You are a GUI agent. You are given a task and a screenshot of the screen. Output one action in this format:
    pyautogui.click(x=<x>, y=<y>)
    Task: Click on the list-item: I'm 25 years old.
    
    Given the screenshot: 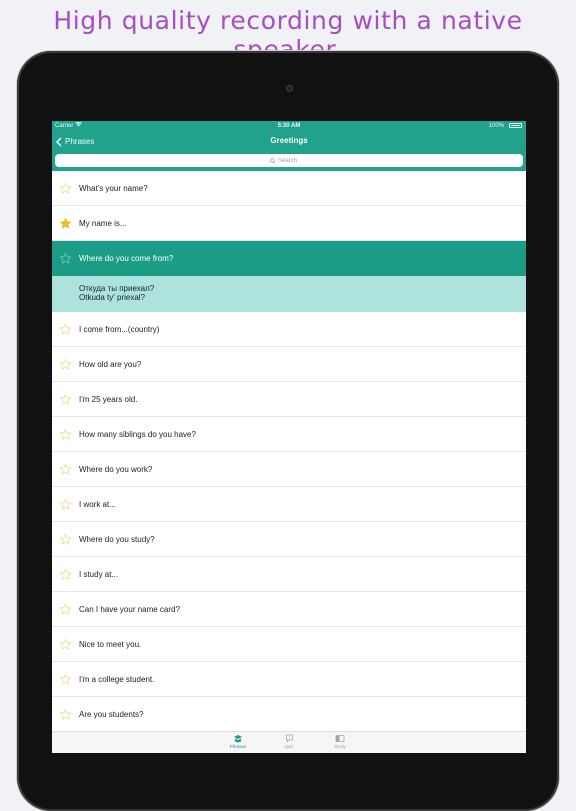 What is the action you would take?
    pyautogui.click(x=289, y=399)
    